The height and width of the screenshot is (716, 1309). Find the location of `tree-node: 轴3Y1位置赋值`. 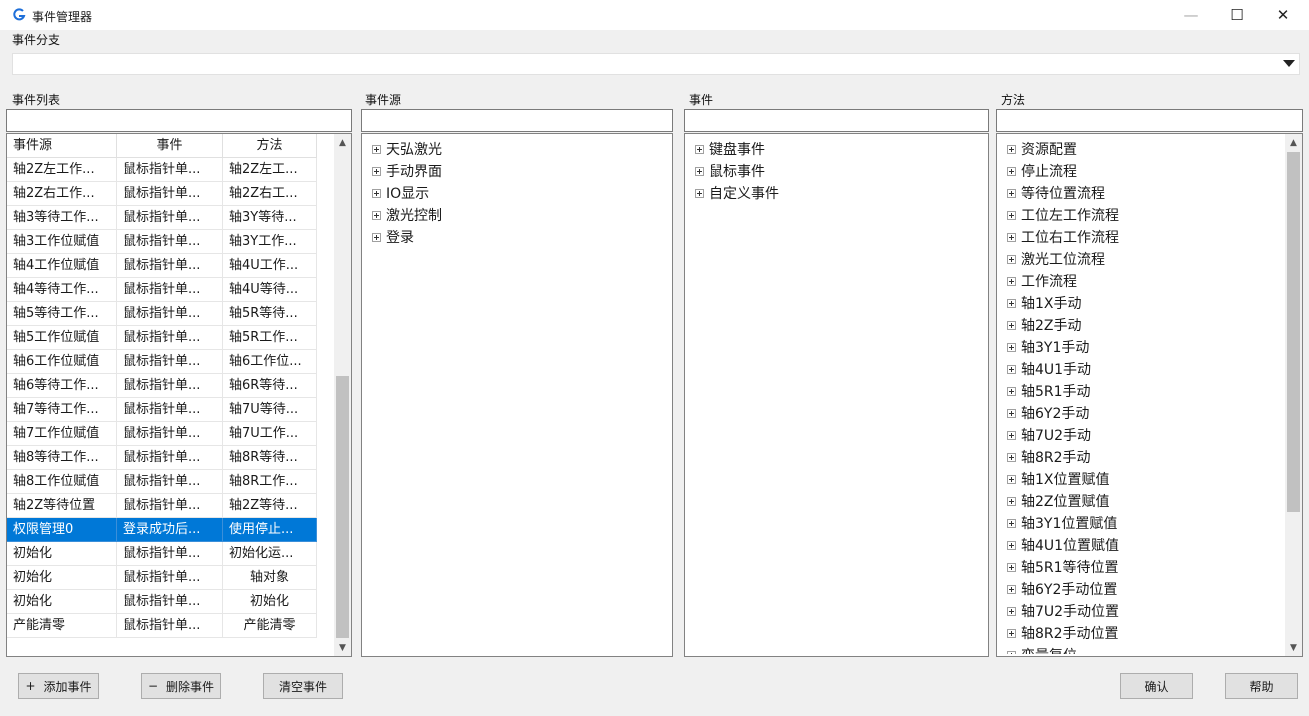

tree-node: 轴3Y1位置赋值 is located at coordinates (1063, 523).